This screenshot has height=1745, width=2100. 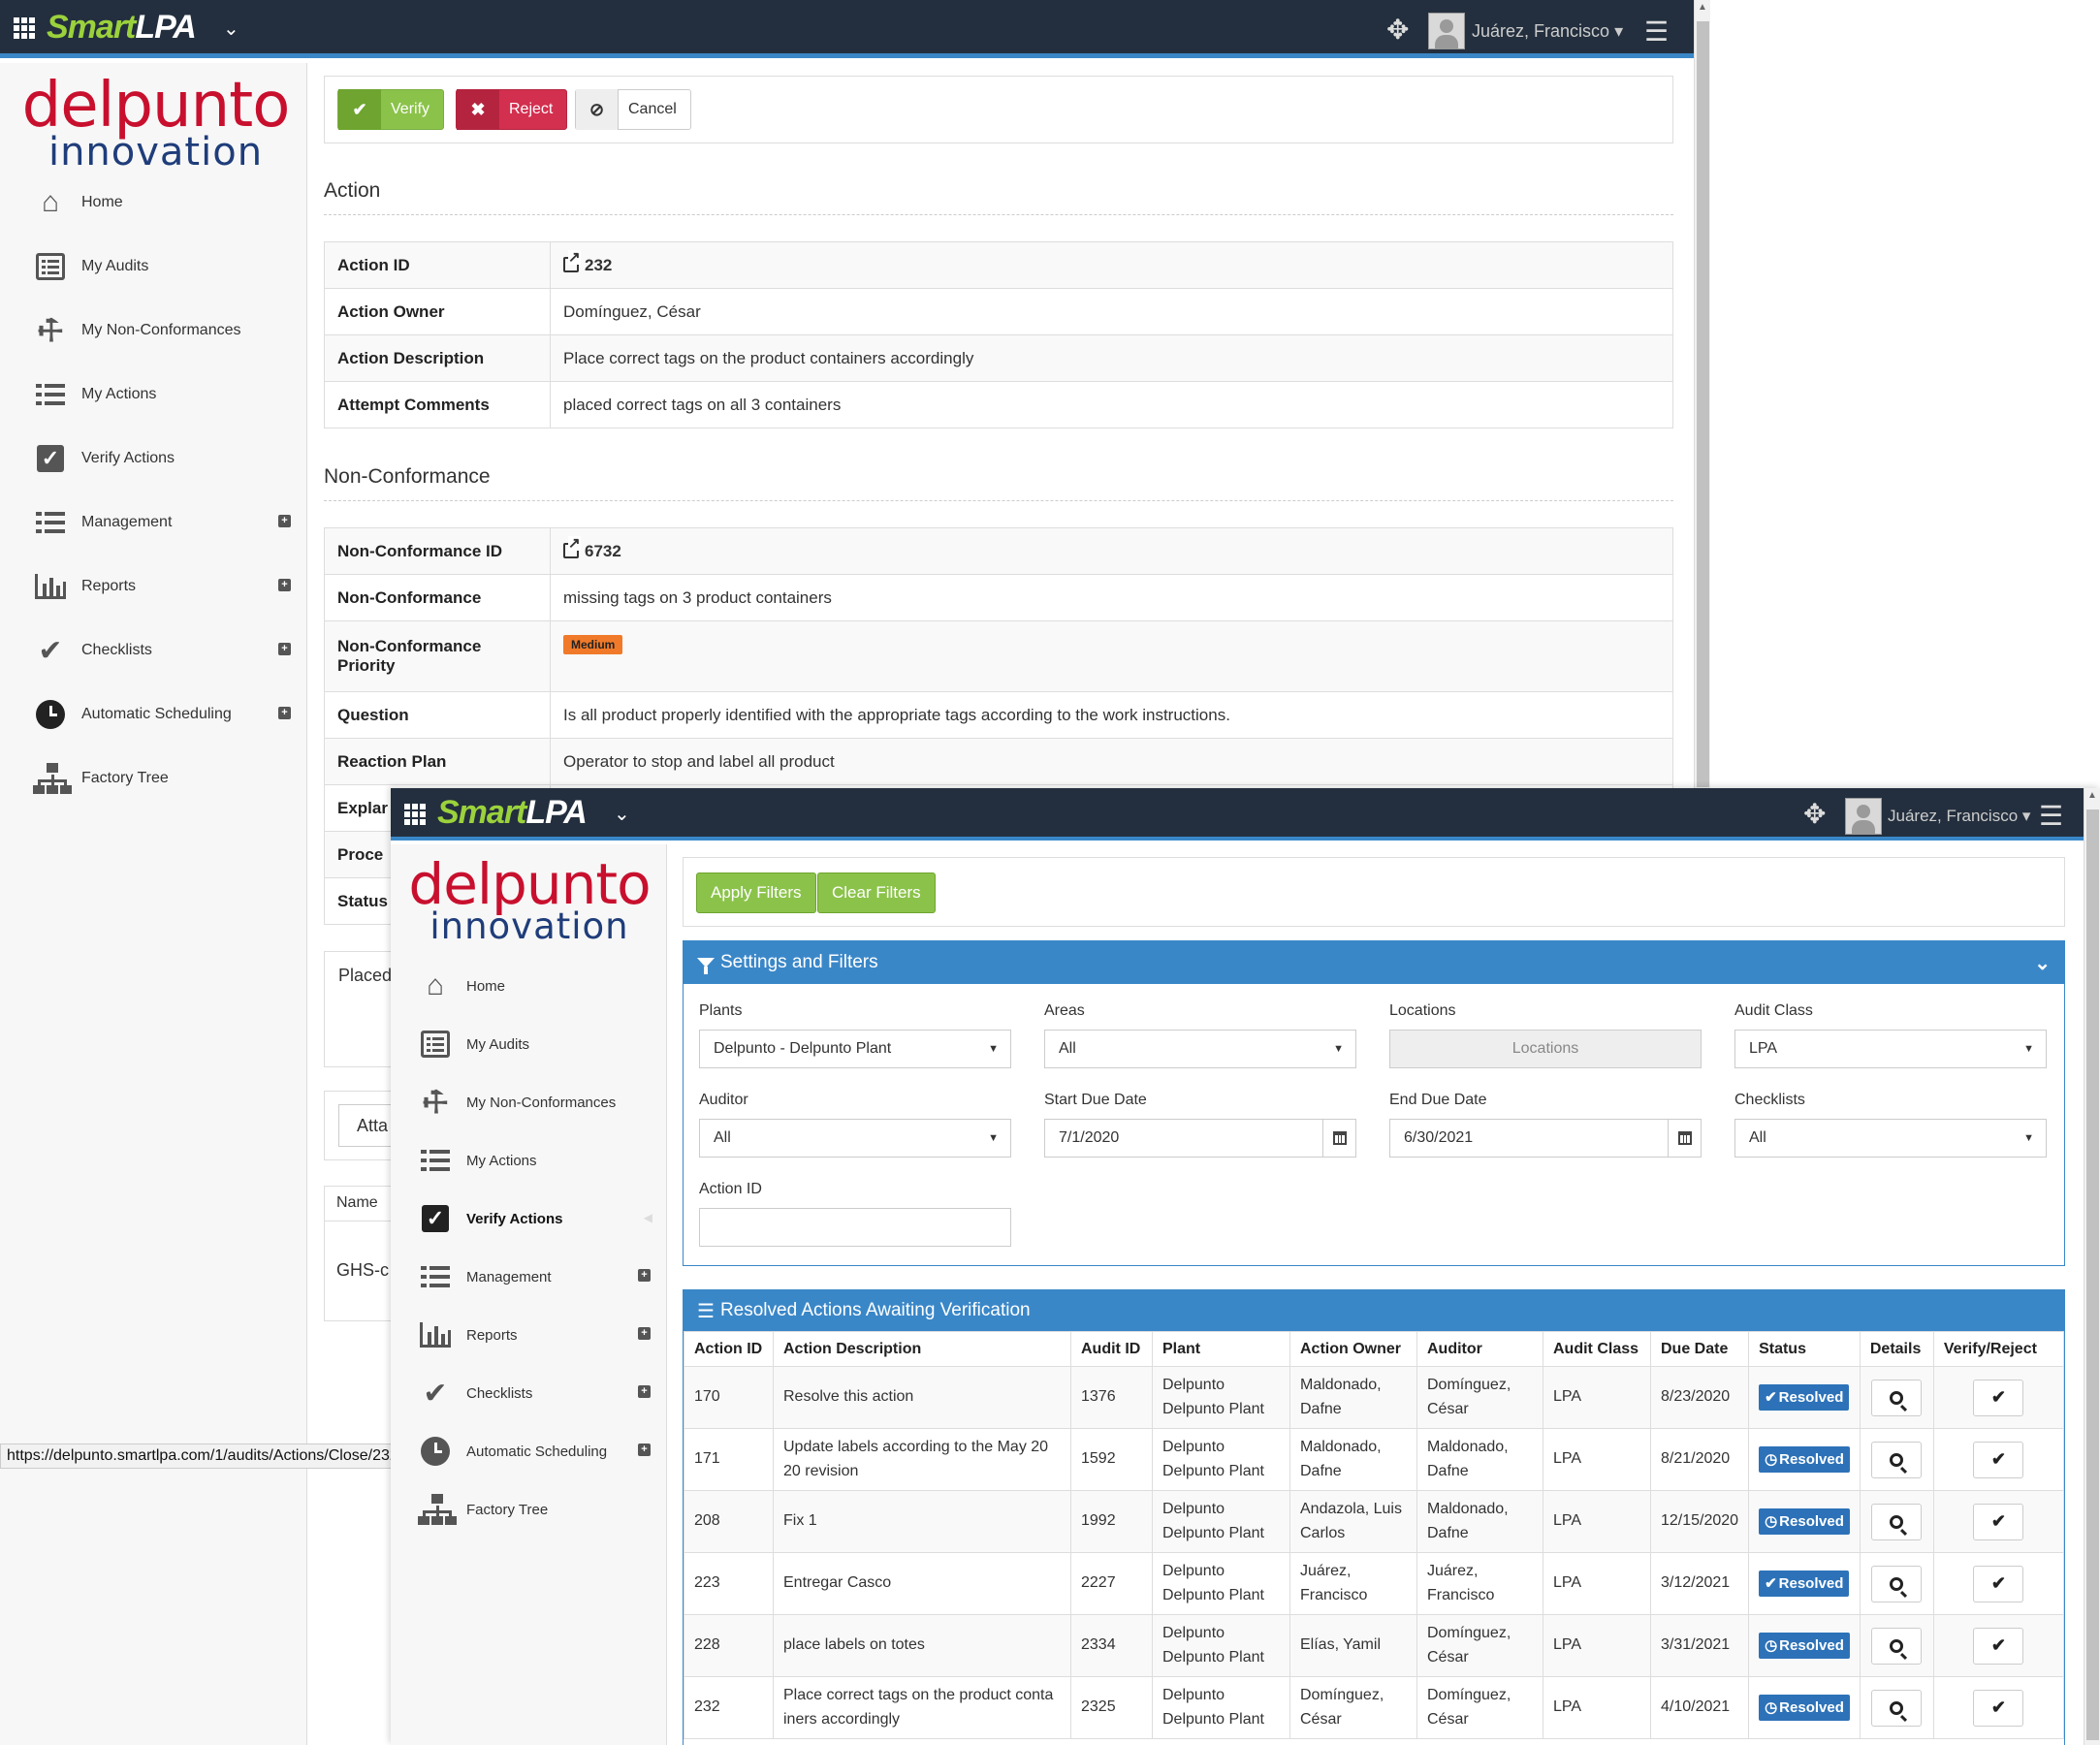 I want to click on clock-icon: ◷, so click(x=1771, y=1707).